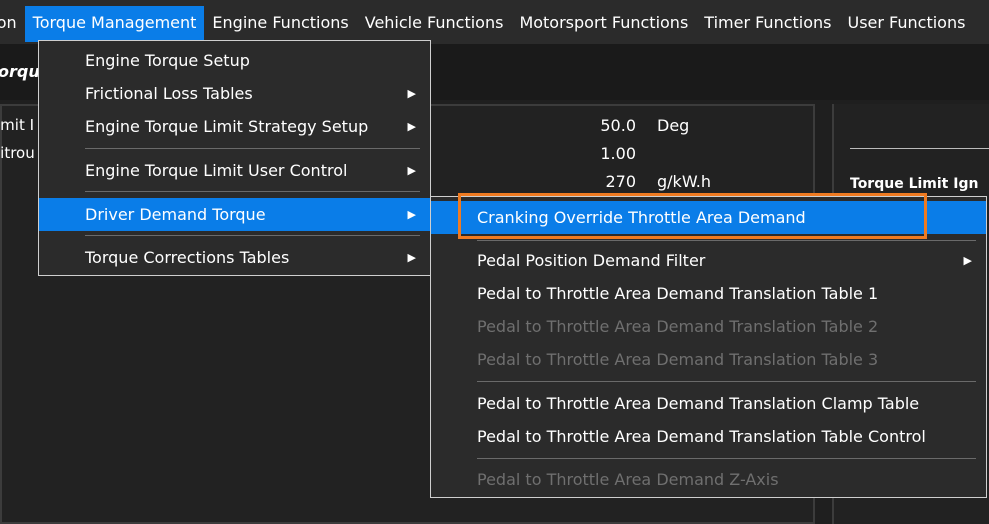 This screenshot has height=524, width=989. I want to click on param-value: 270, so click(596, 181).